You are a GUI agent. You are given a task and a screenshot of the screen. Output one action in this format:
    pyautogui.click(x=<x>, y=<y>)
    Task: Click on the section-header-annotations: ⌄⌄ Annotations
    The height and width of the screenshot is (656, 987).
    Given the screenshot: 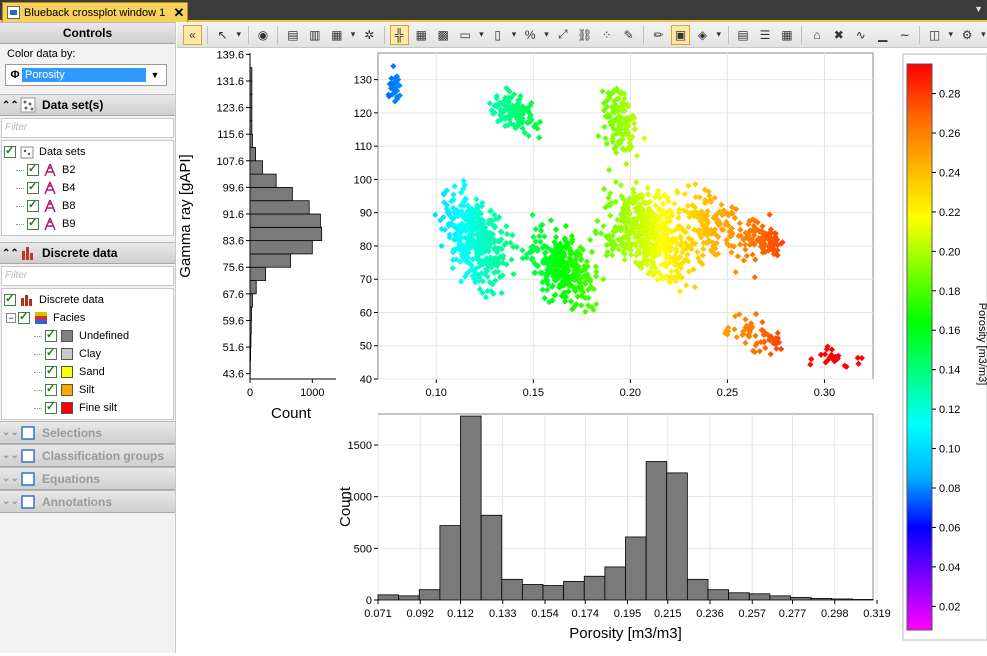 What is the action you would take?
    pyautogui.click(x=87, y=501)
    